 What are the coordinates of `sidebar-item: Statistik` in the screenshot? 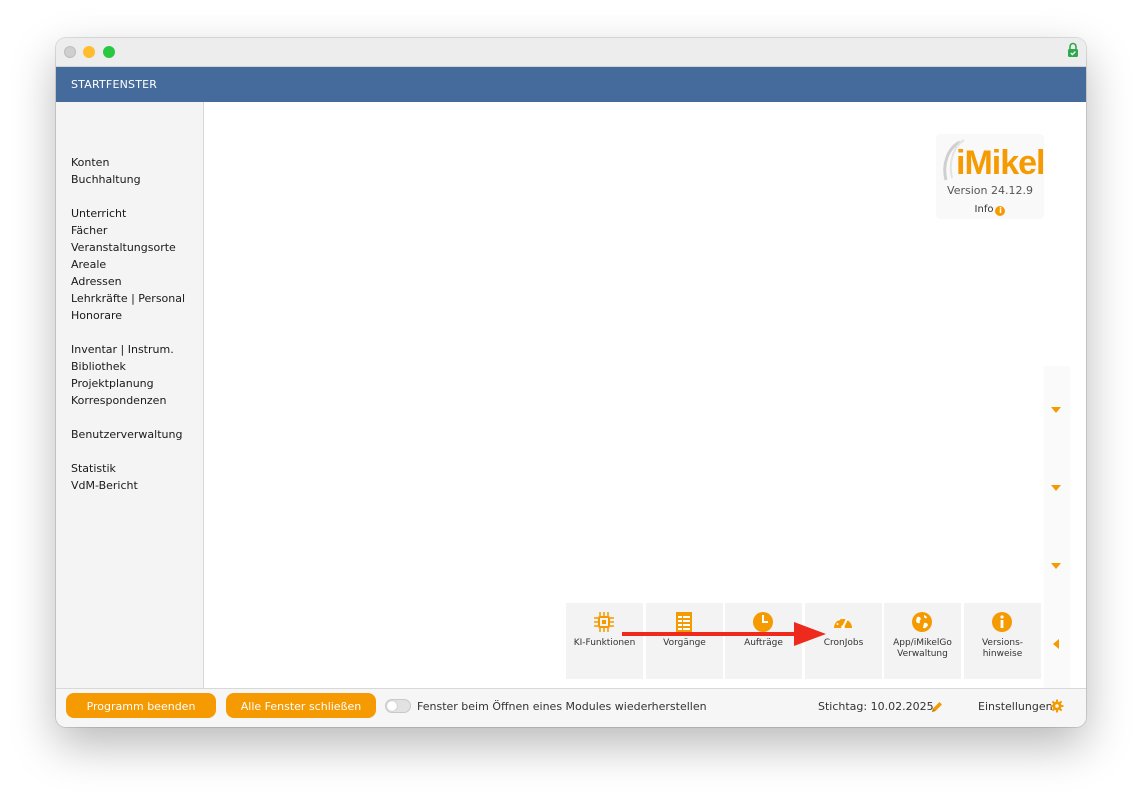 It's located at (128, 468).